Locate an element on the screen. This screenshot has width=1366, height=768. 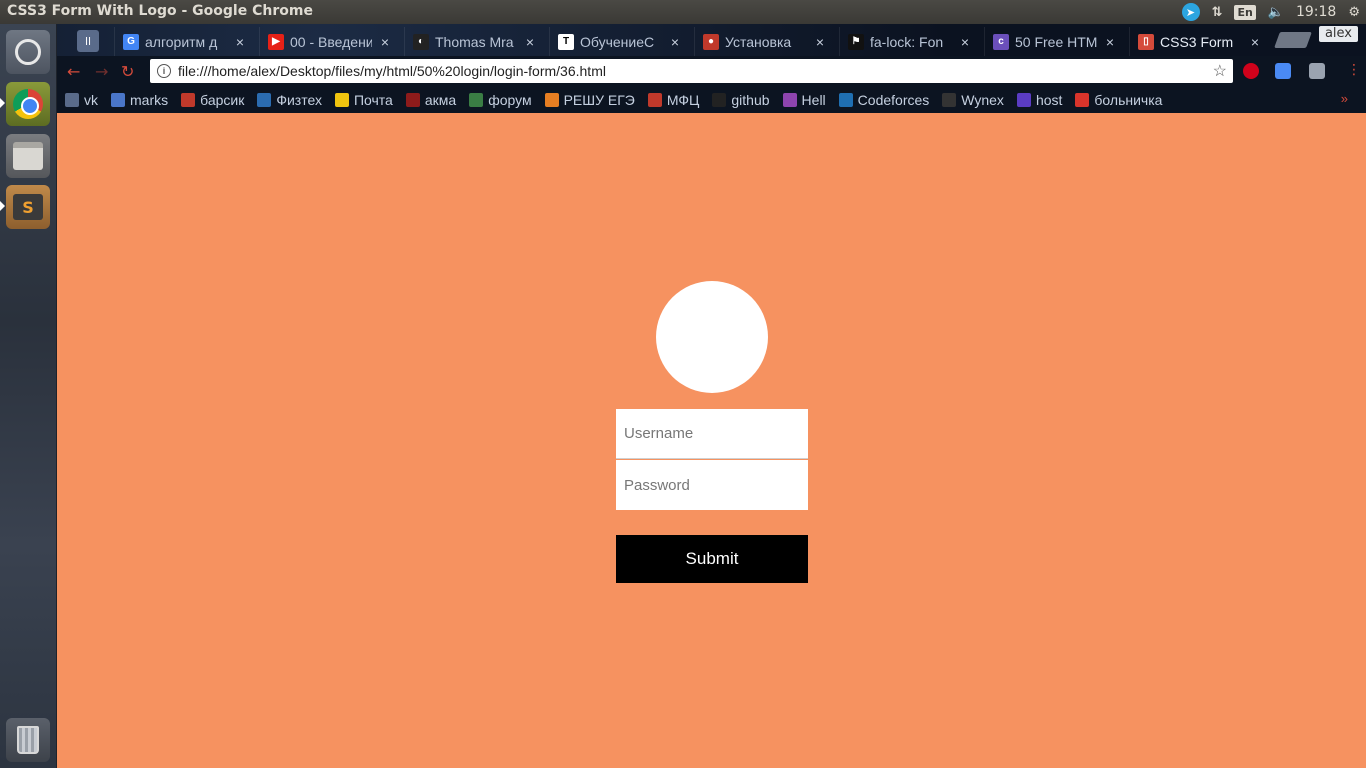
tab-label: ОбучениеС is located at coordinates (617, 41).